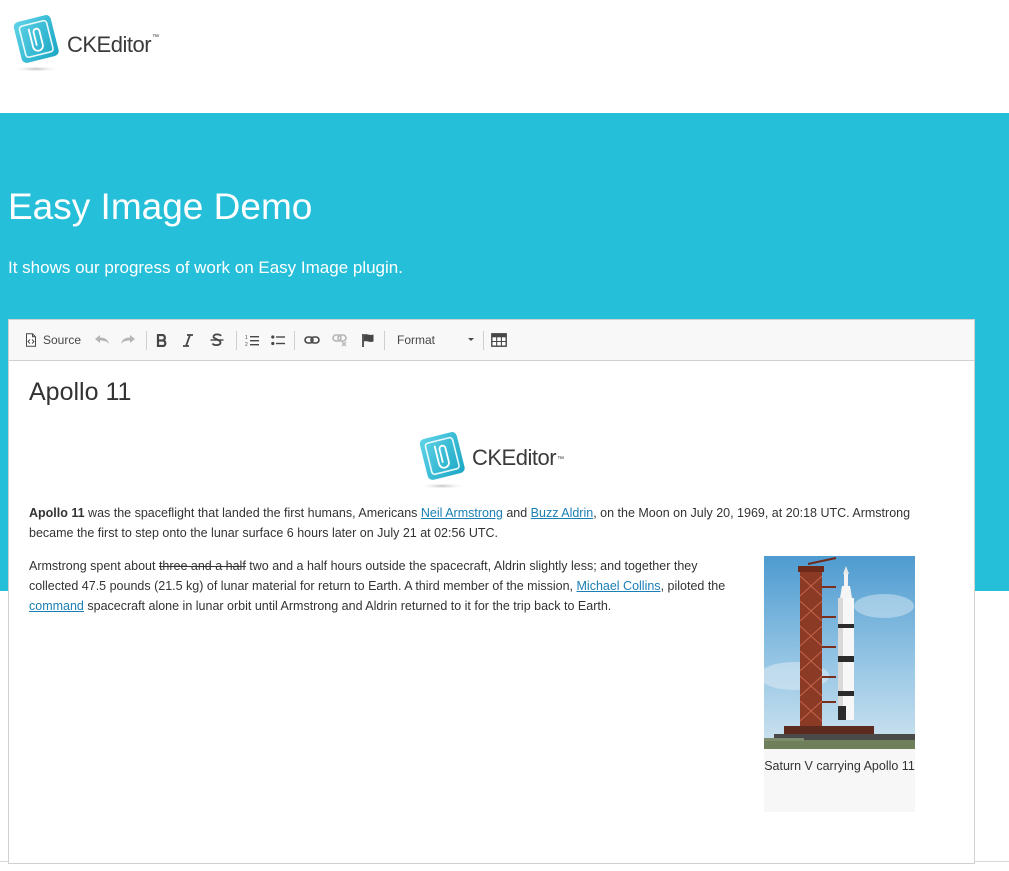 The width and height of the screenshot is (1009, 871). I want to click on table-button, so click(499, 340).